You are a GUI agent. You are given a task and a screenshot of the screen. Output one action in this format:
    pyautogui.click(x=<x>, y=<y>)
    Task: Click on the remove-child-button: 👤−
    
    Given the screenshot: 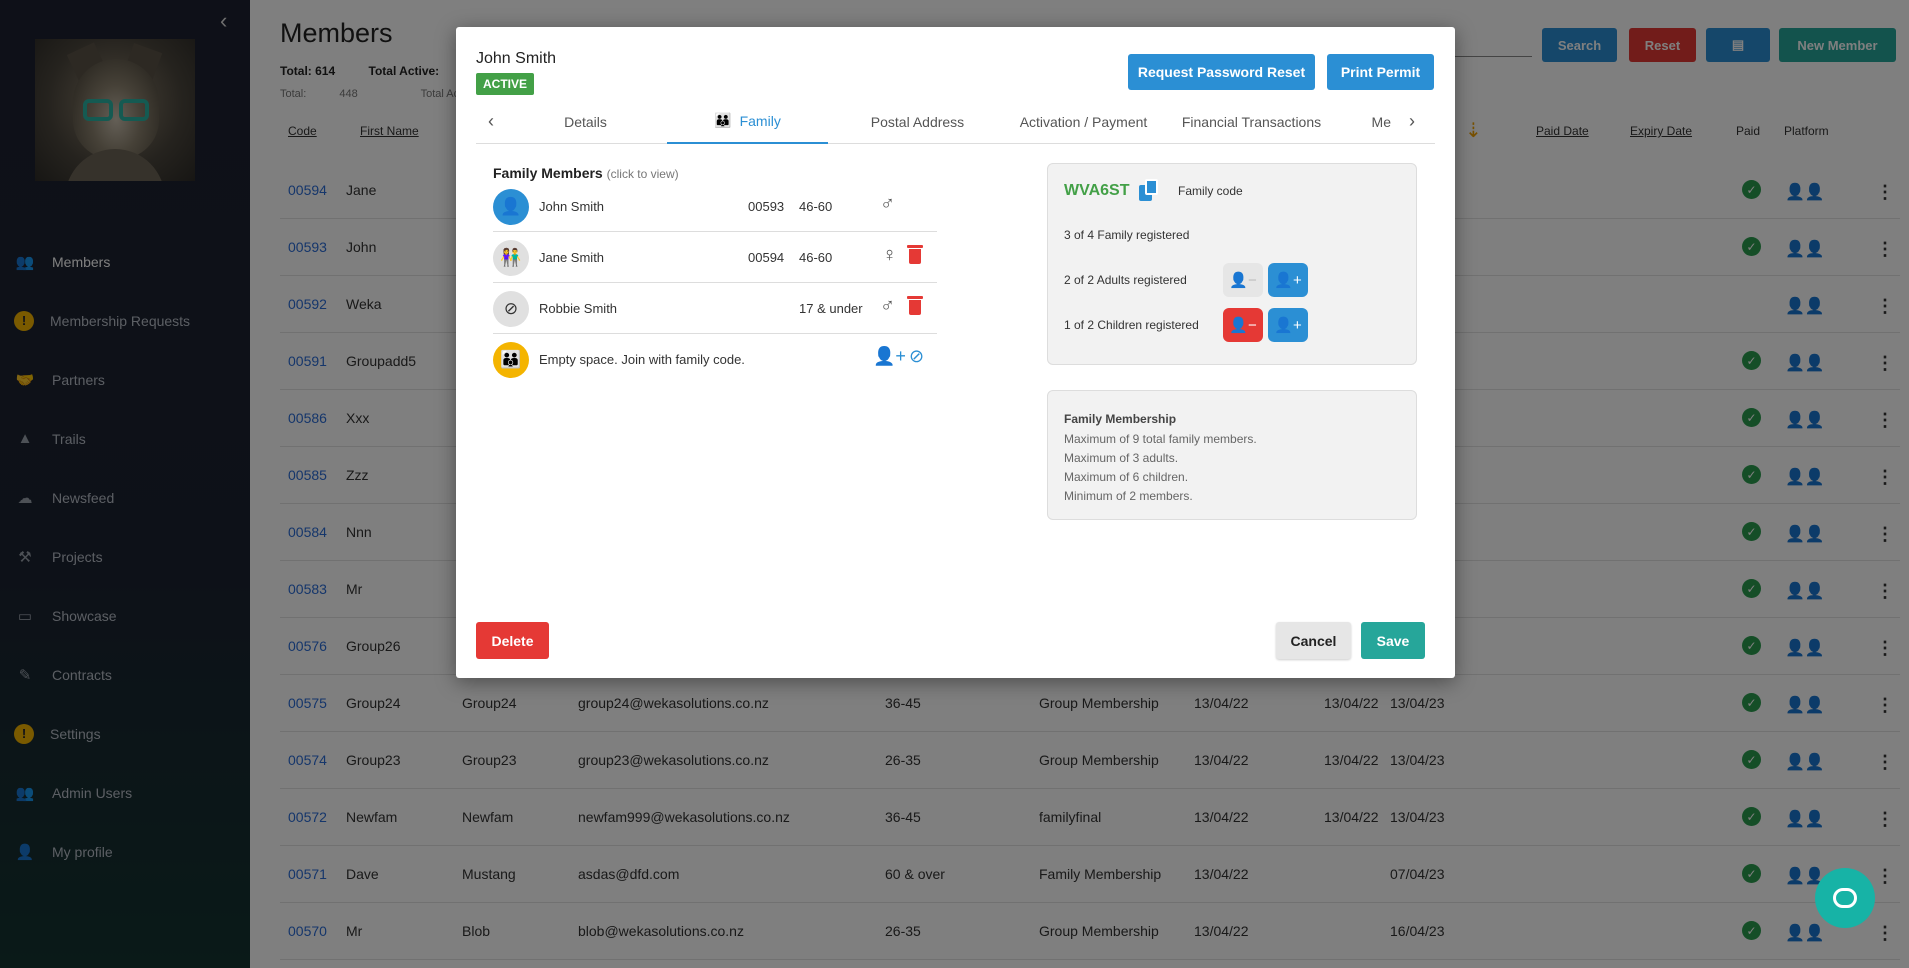 What is the action you would take?
    pyautogui.click(x=1243, y=325)
    